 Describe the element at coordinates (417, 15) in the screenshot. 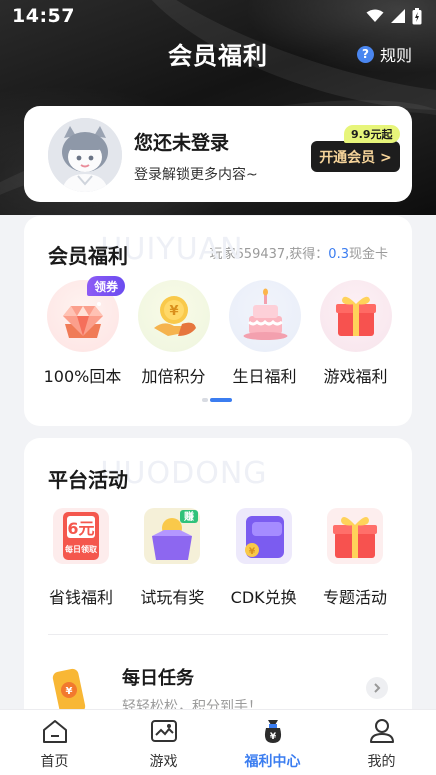

I see `battery-icon` at that location.